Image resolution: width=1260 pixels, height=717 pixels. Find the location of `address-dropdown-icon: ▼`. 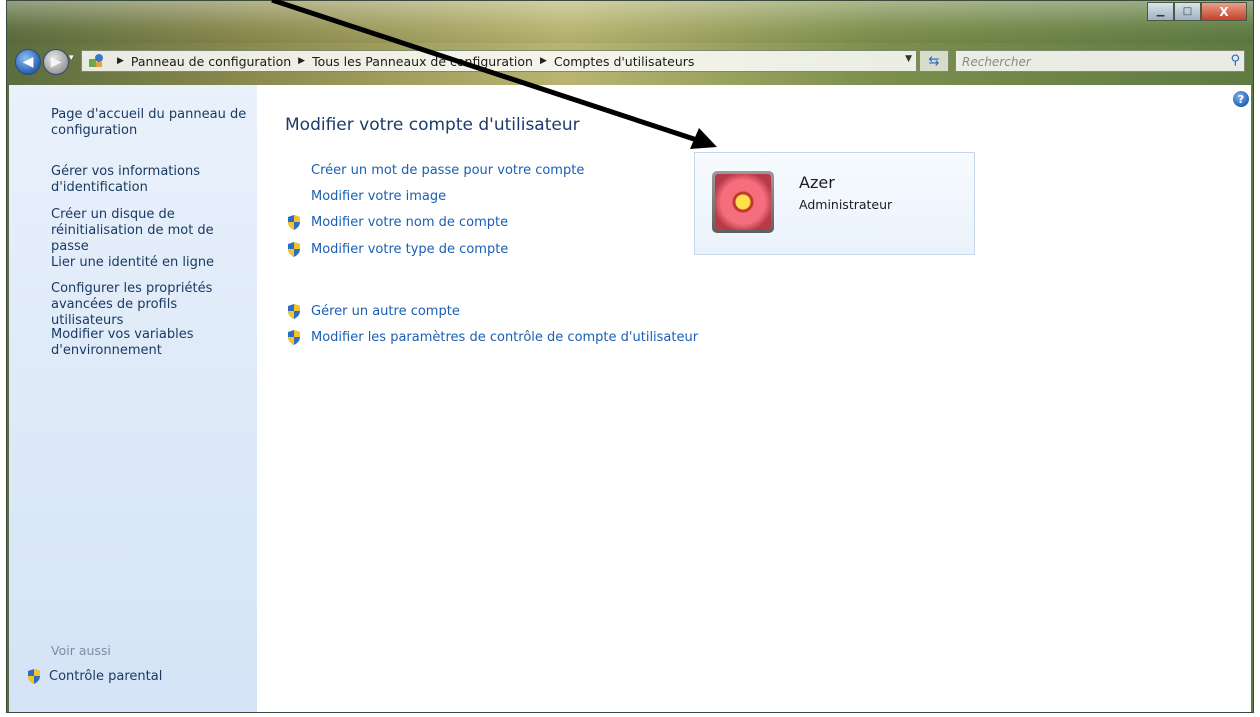

address-dropdown-icon: ▼ is located at coordinates (908, 59).